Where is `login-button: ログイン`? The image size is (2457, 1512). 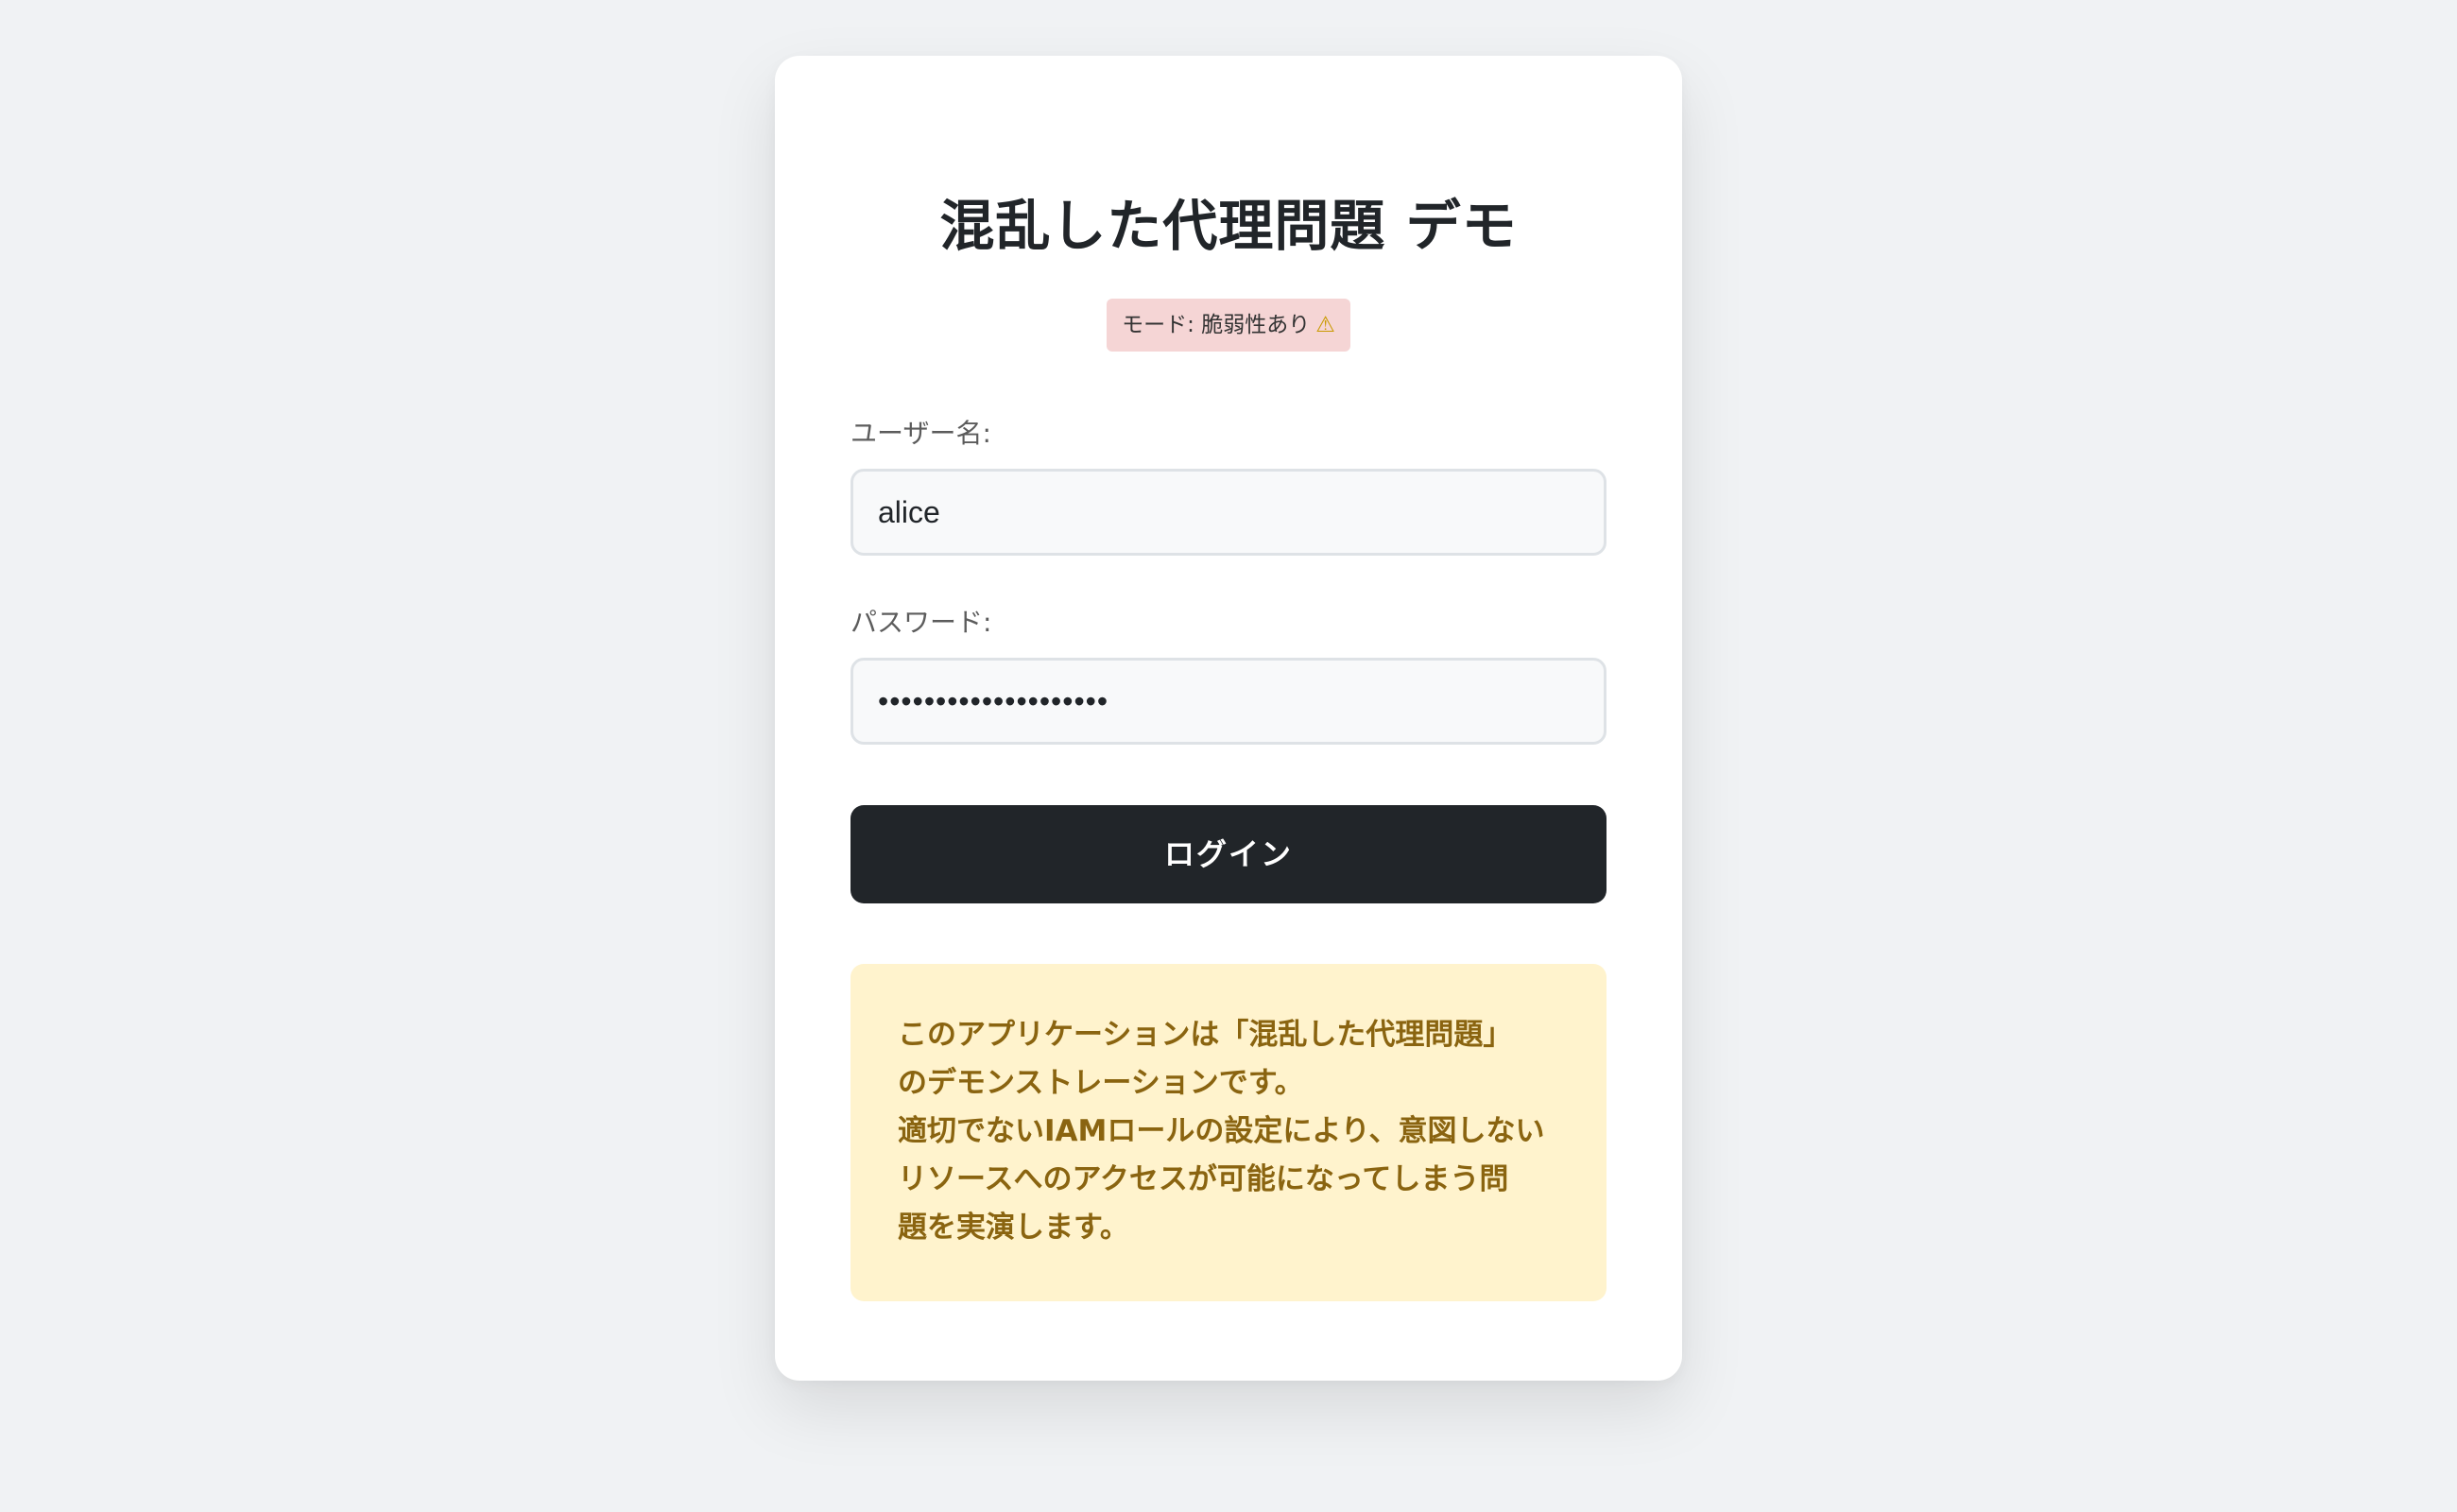 login-button: ログイン is located at coordinates (1228, 854).